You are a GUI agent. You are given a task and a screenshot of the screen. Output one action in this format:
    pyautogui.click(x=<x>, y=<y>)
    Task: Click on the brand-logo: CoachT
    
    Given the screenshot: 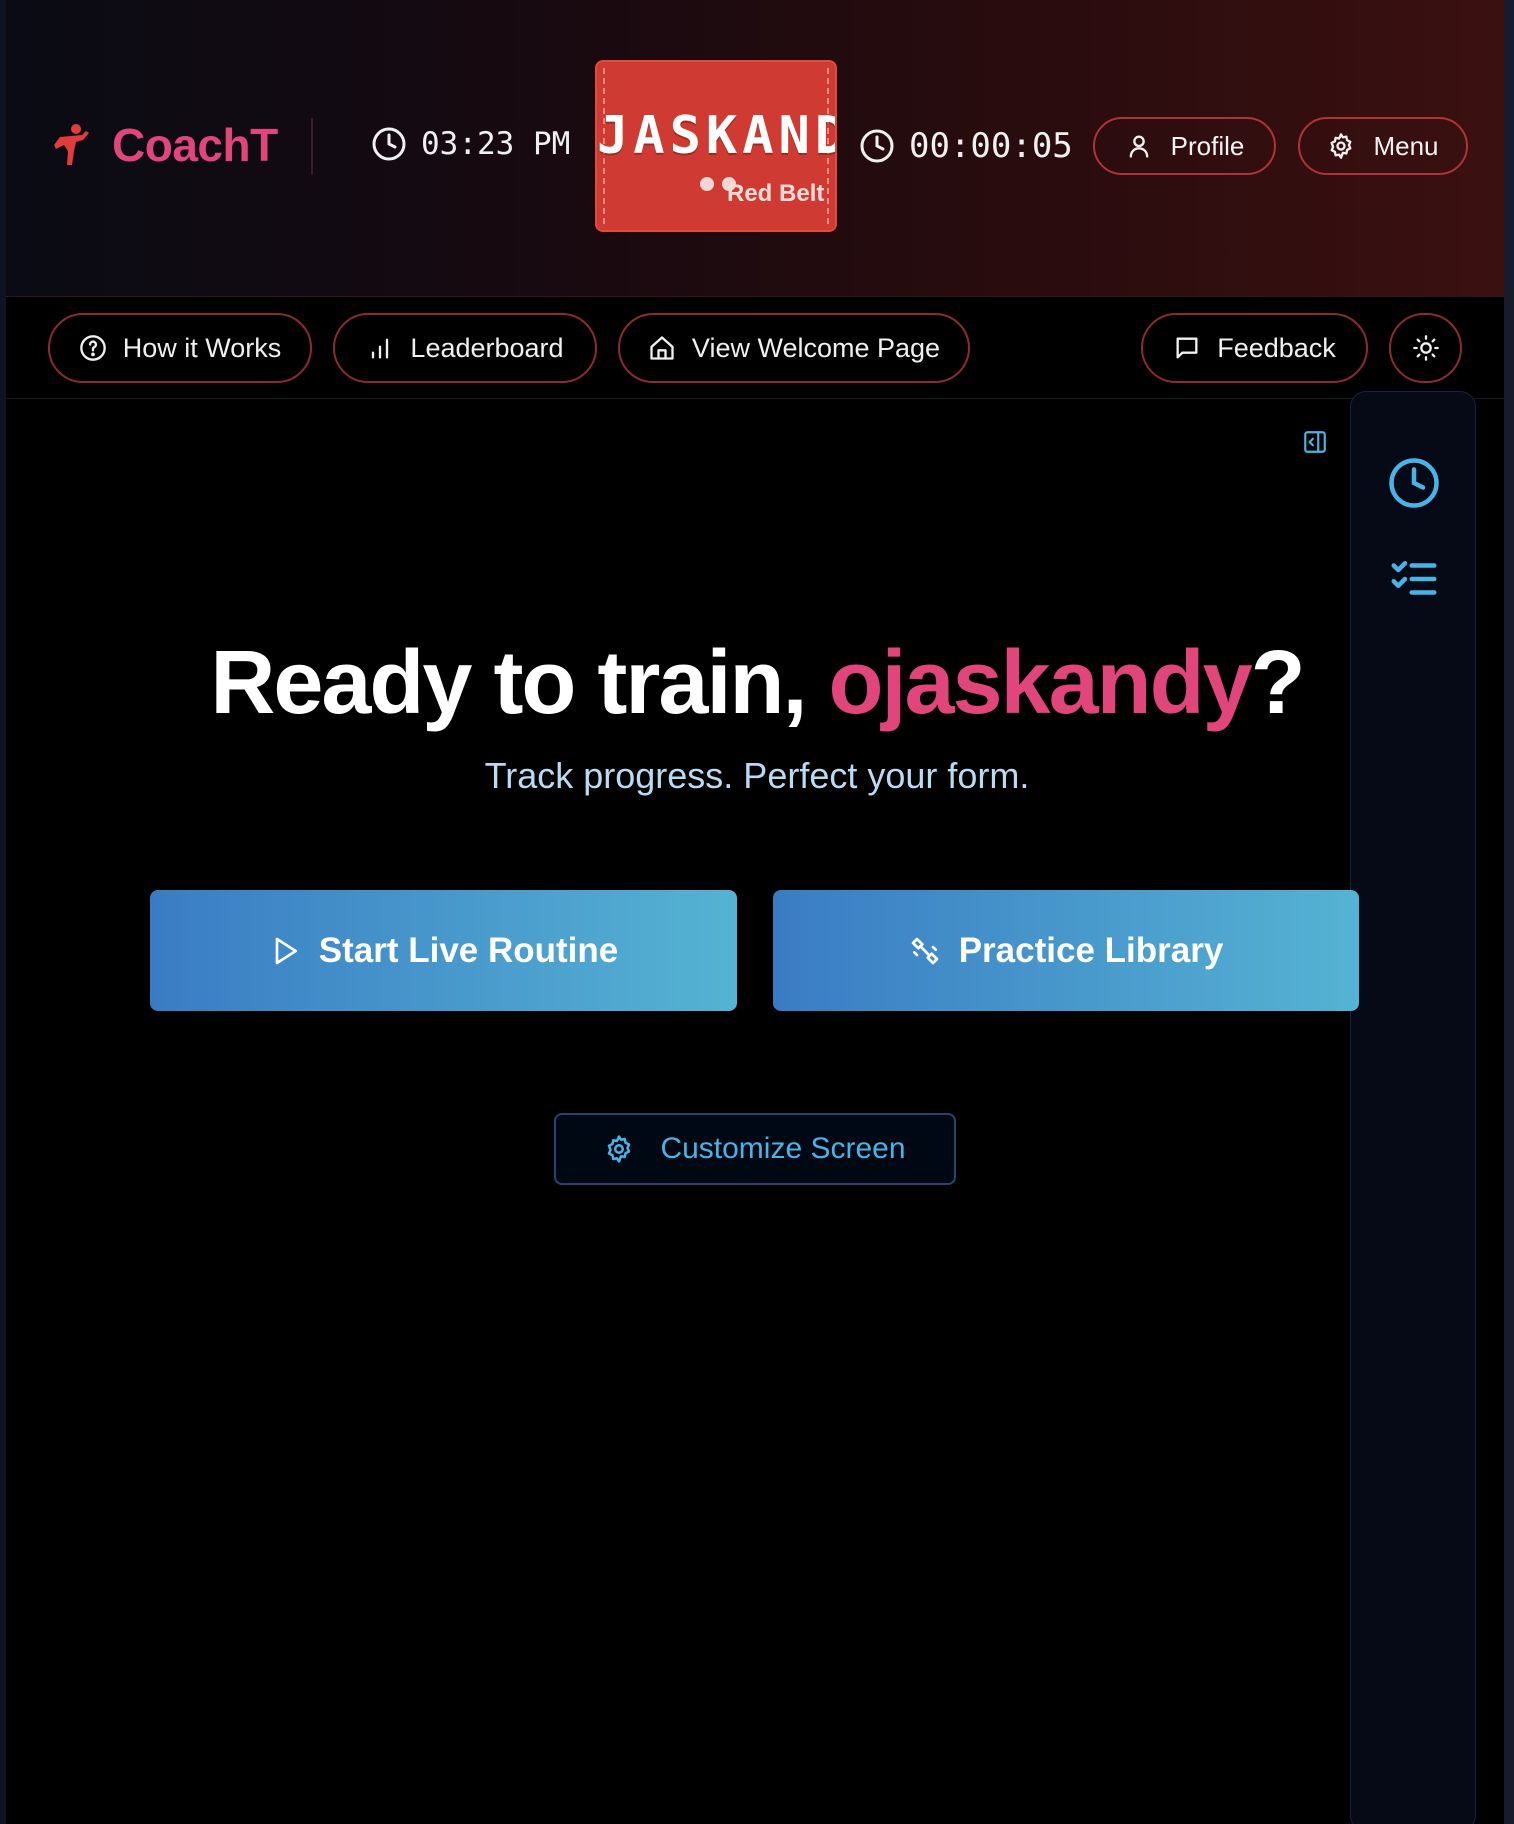 What is the action you would take?
    pyautogui.click(x=165, y=145)
    